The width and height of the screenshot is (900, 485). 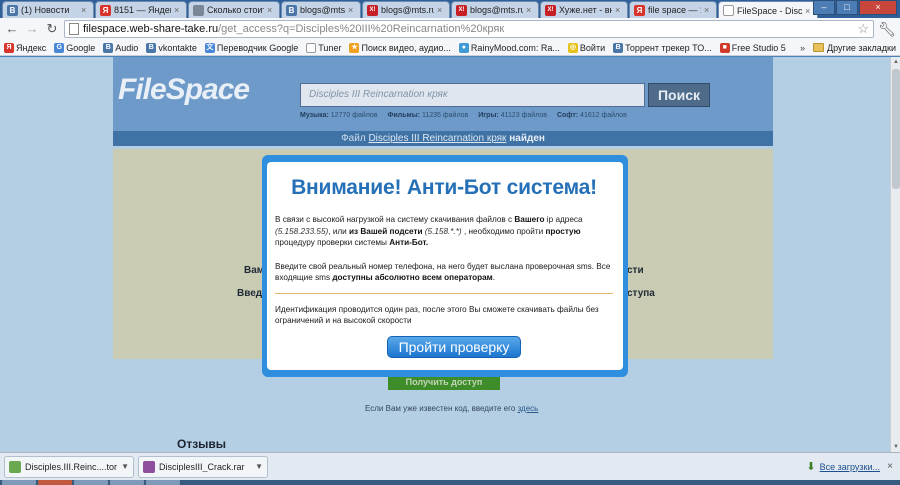 What do you see at coordinates (802, 48) in the screenshot?
I see `more-bookmarks-chevron-icon: »` at bounding box center [802, 48].